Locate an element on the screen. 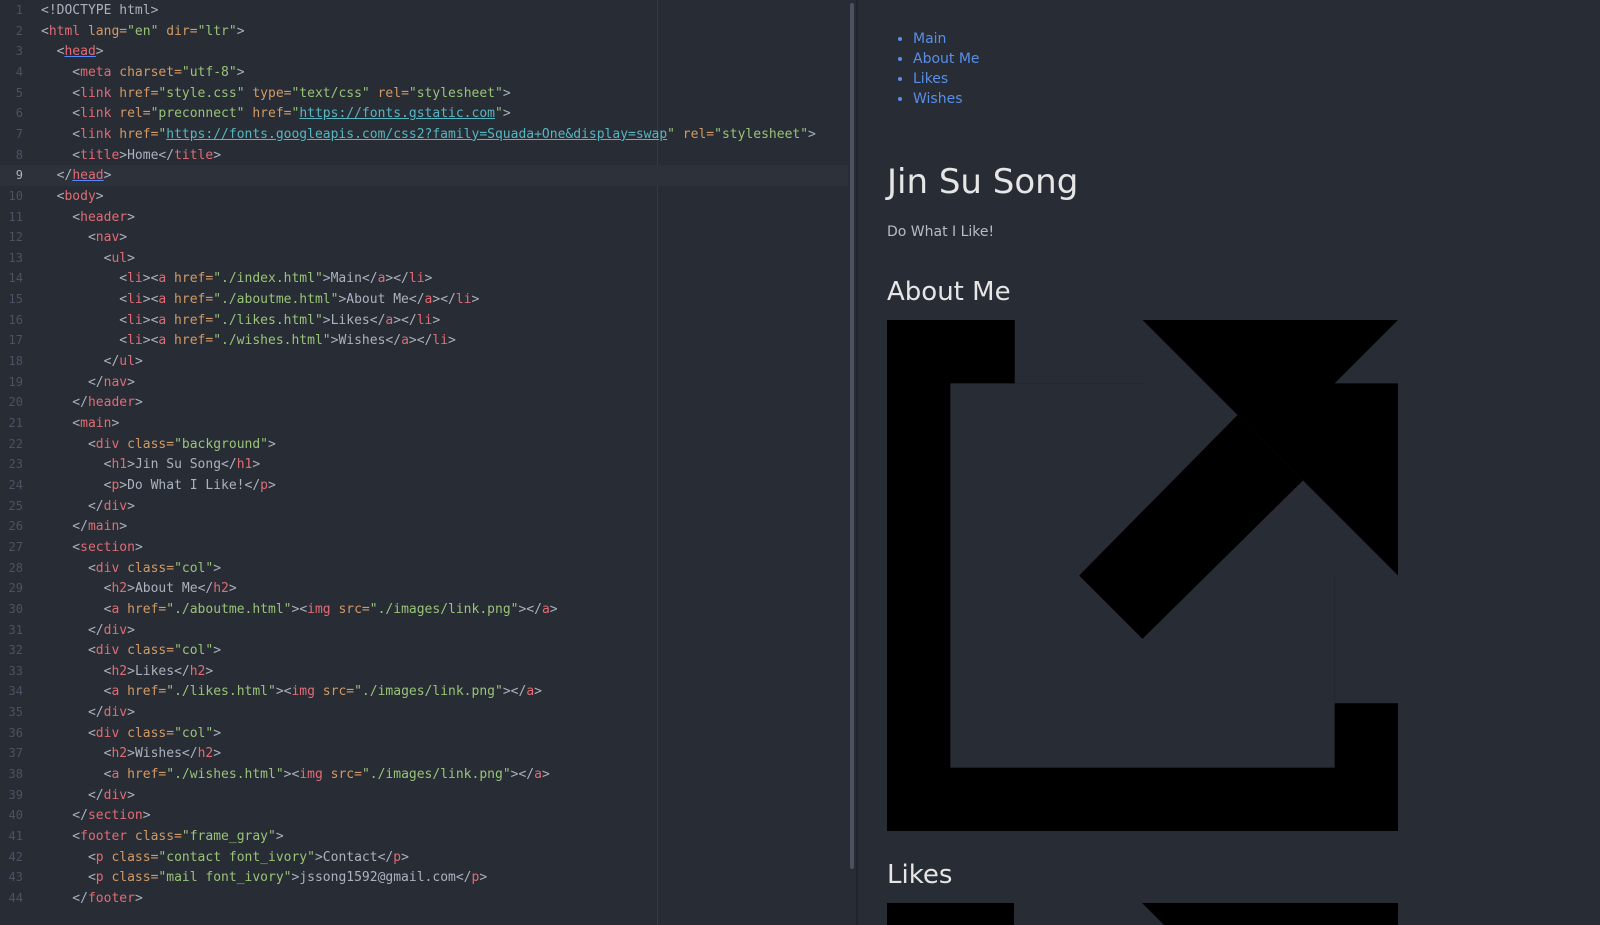  nav-link-wishes: Wishes is located at coordinates (938, 99).